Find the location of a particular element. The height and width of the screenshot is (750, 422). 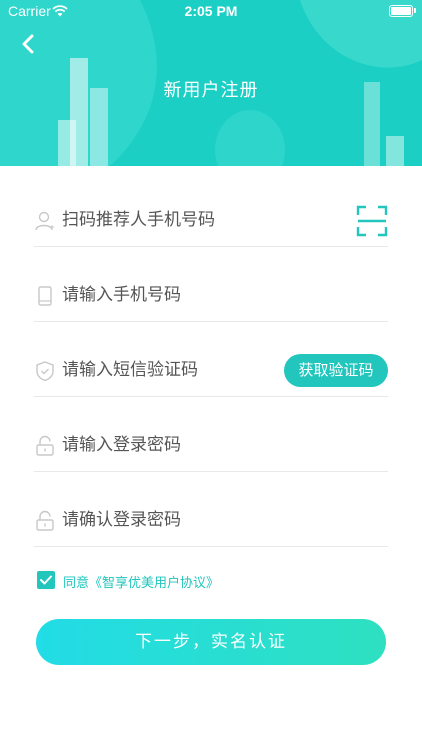

status-bar: Carrier 2:05 PM is located at coordinates (211, 11).